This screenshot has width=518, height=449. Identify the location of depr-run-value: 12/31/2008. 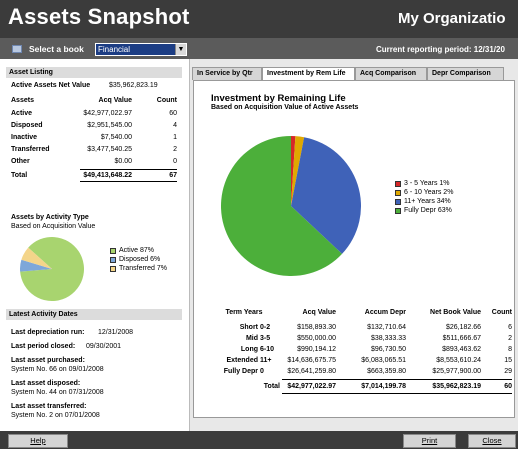
(116, 332).